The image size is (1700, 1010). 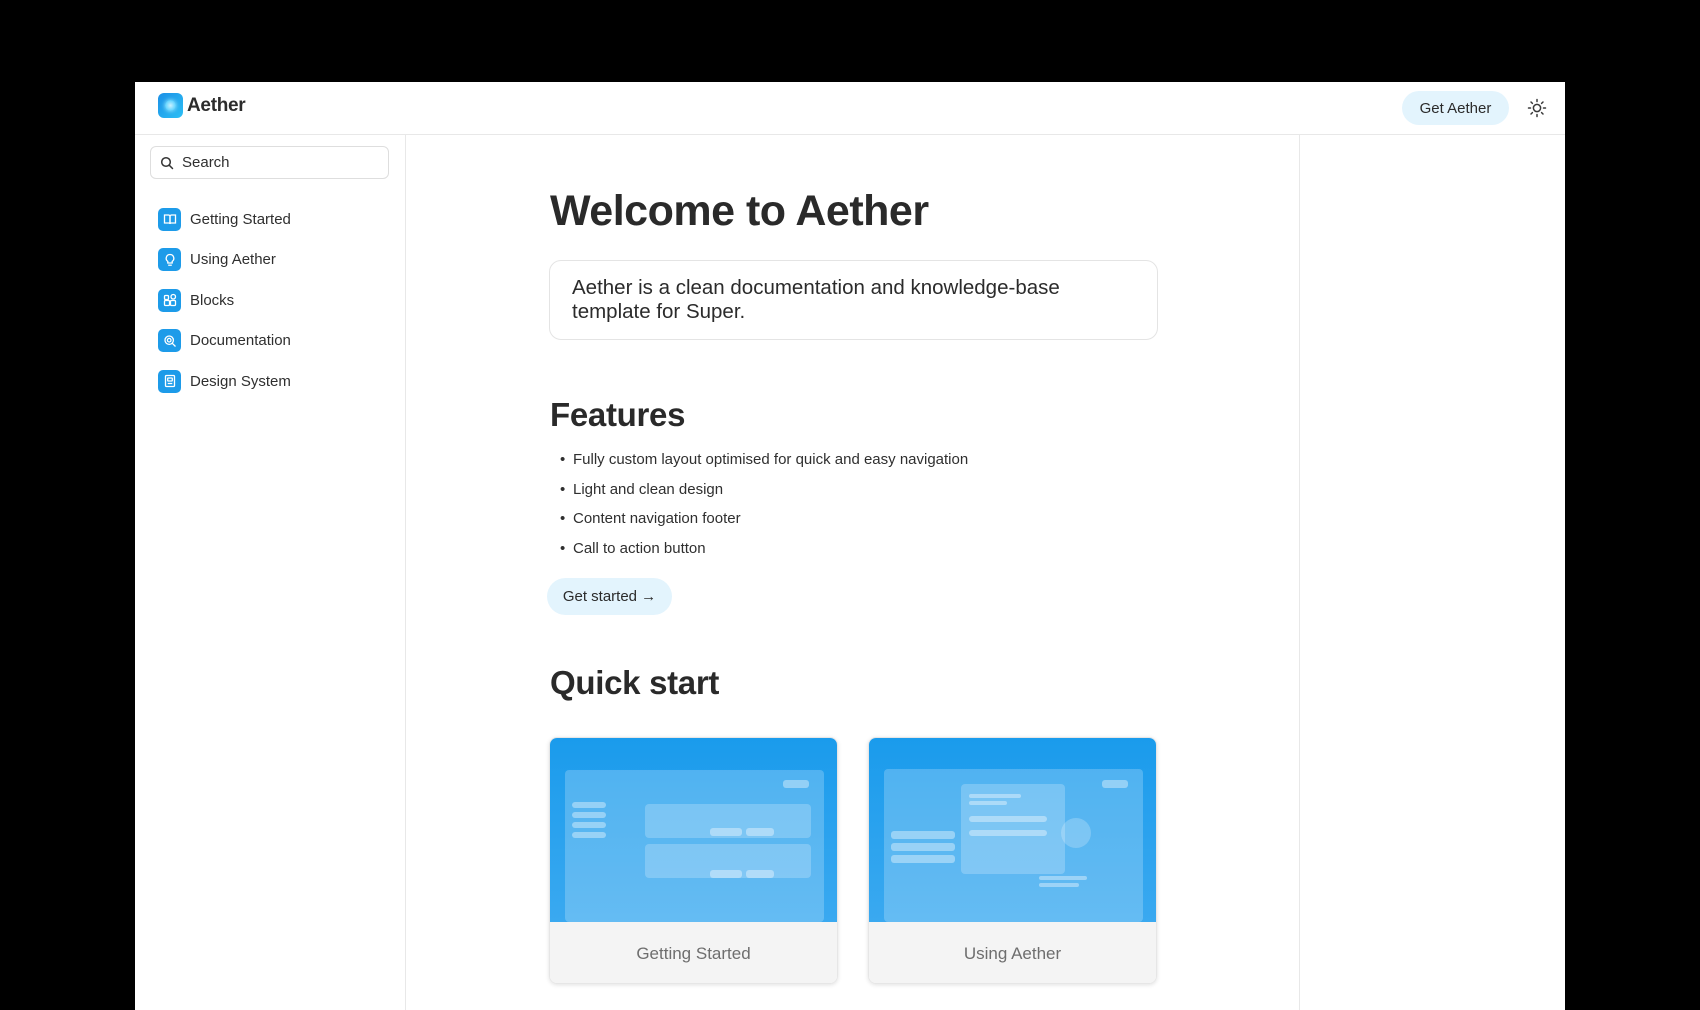 I want to click on aether-logo-icon, so click(x=170, y=105).